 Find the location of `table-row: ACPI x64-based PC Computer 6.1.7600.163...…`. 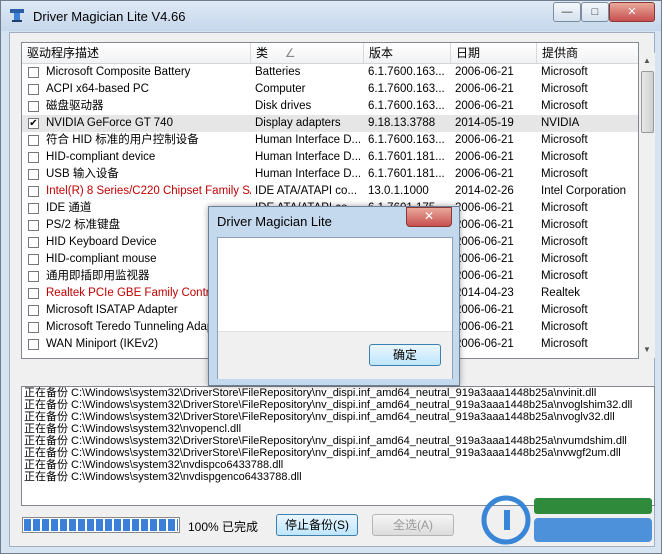

table-row: ACPI x64-based PC Computer 6.1.7600.163...… is located at coordinates (330, 89).